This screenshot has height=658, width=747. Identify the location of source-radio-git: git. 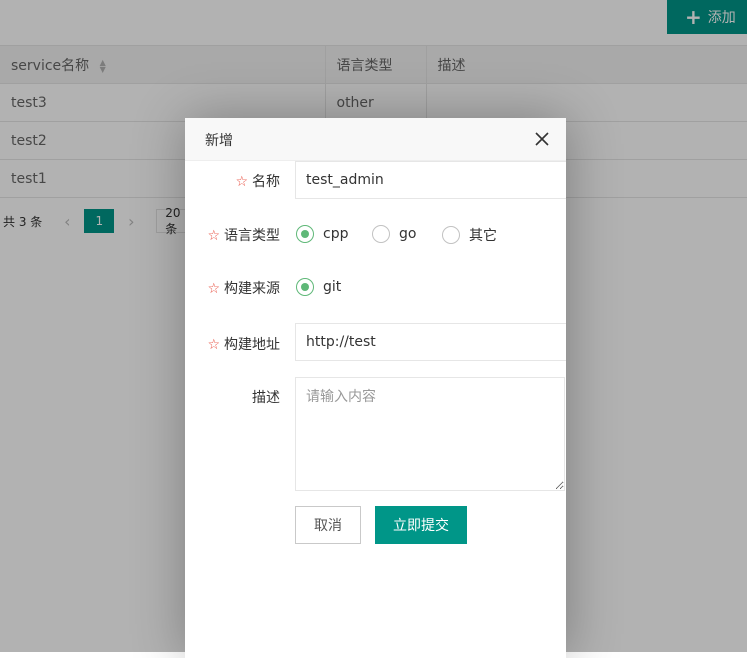
(318, 287).